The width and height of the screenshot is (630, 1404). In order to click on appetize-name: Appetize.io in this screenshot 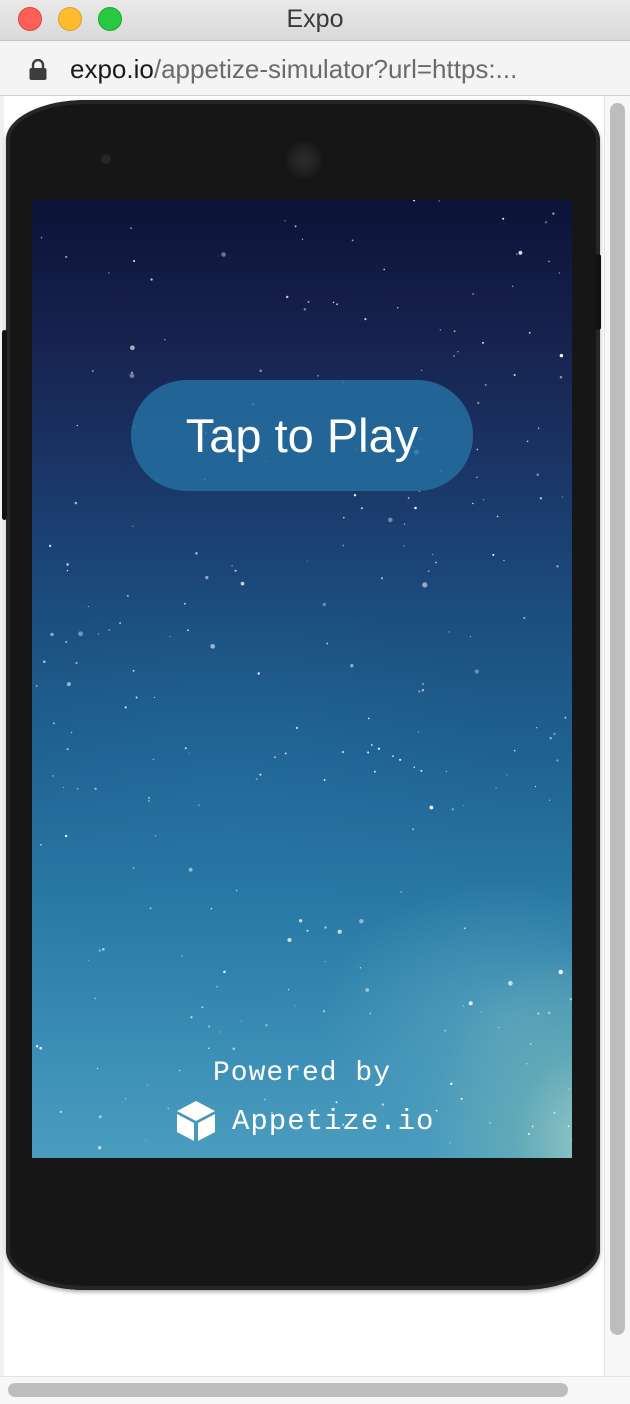, I will do `click(333, 1121)`.